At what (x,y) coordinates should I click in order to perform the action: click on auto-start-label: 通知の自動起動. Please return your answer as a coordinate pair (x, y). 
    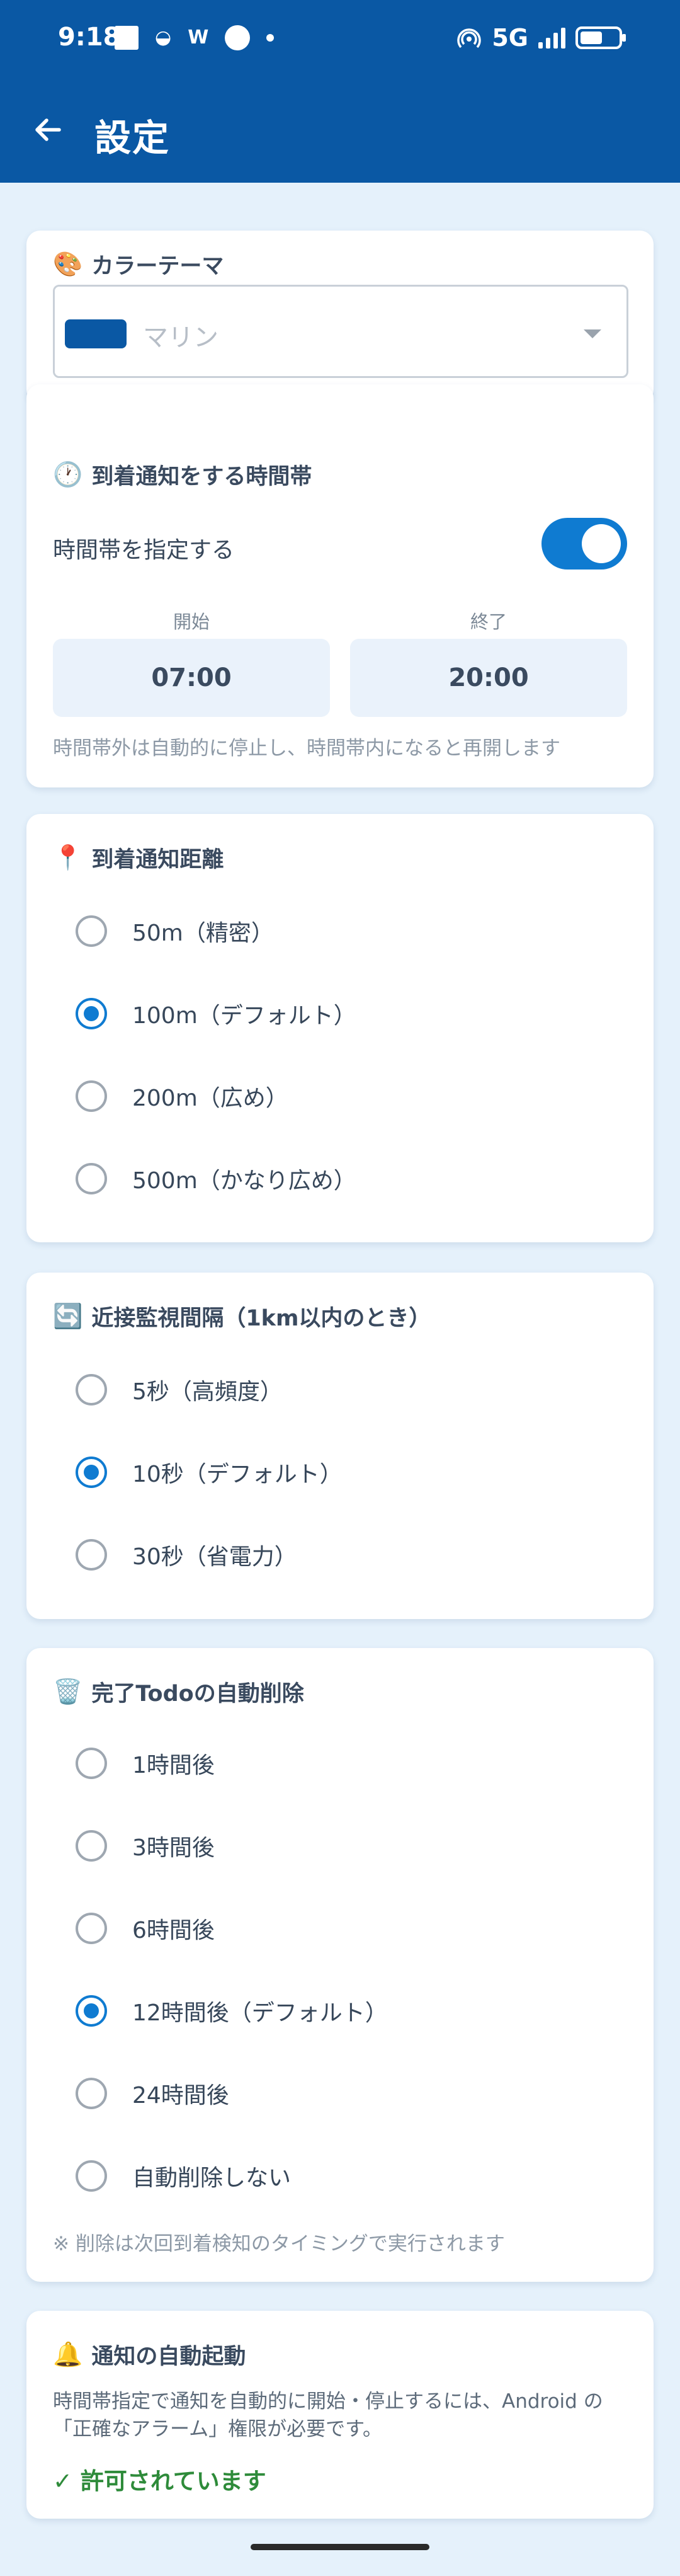
    Looking at the image, I should click on (168, 2356).